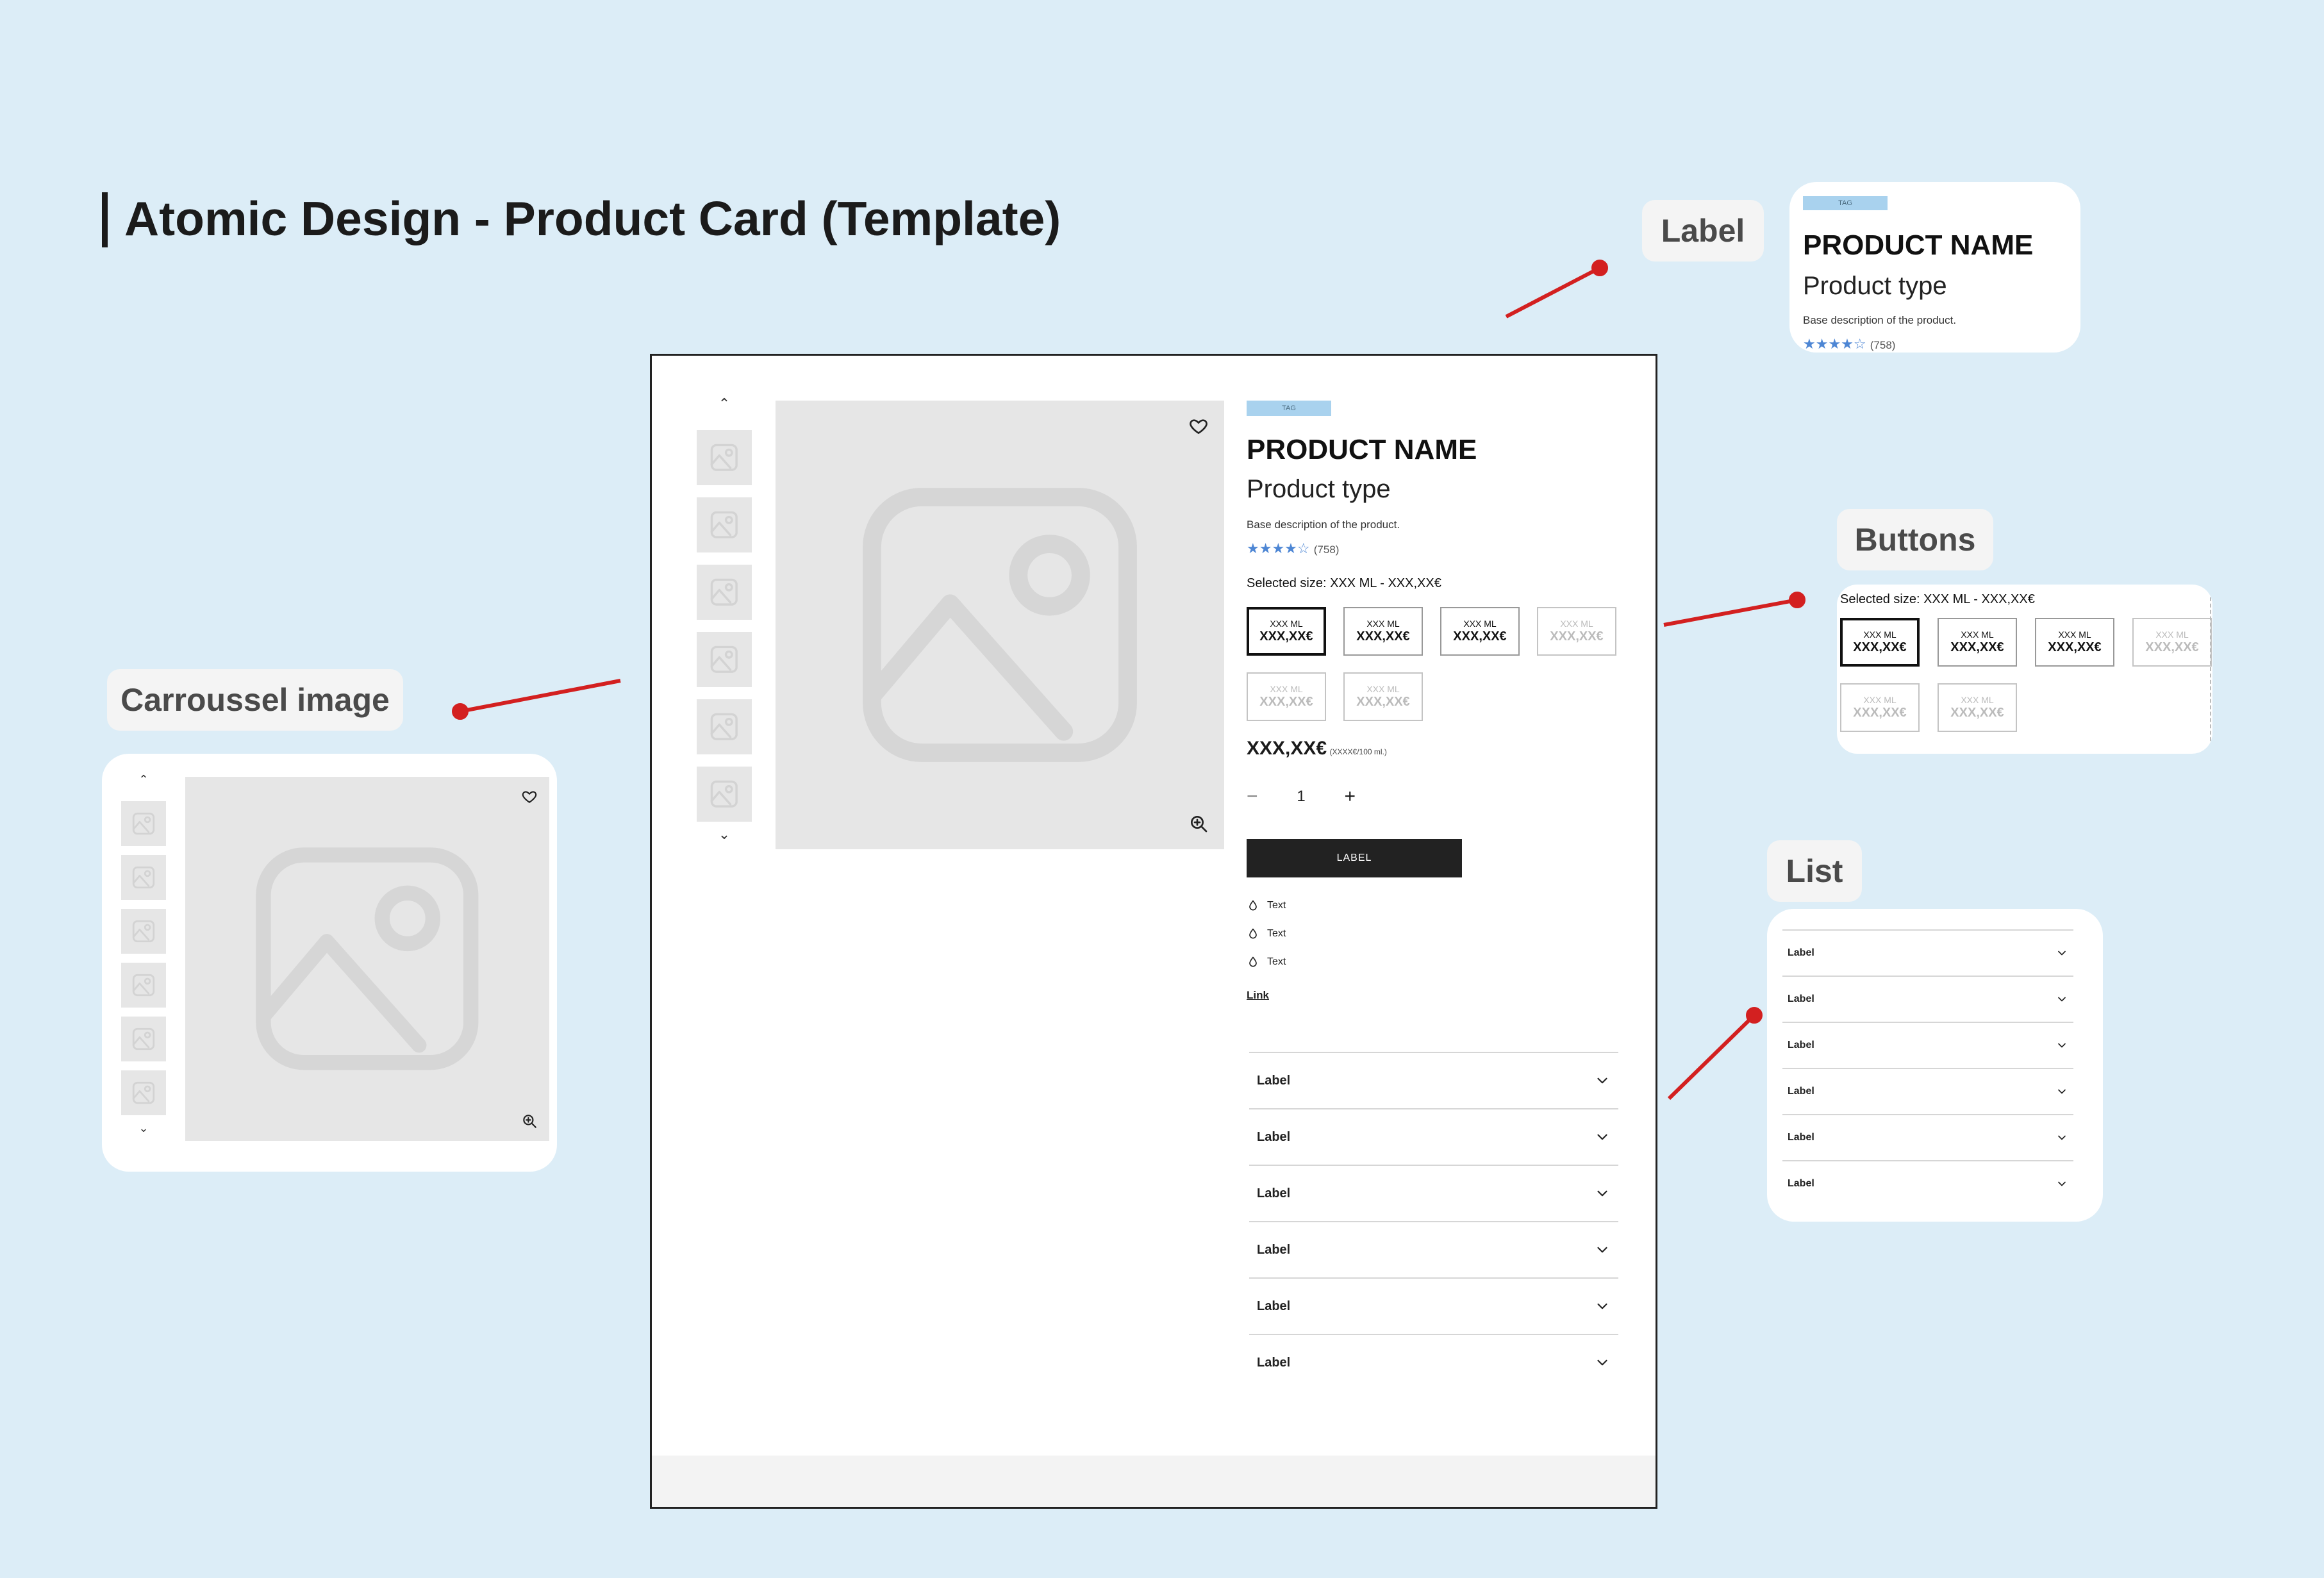 This screenshot has width=2324, height=1578. What do you see at coordinates (1258, 995) in the screenshot?
I see `product-link: Link` at bounding box center [1258, 995].